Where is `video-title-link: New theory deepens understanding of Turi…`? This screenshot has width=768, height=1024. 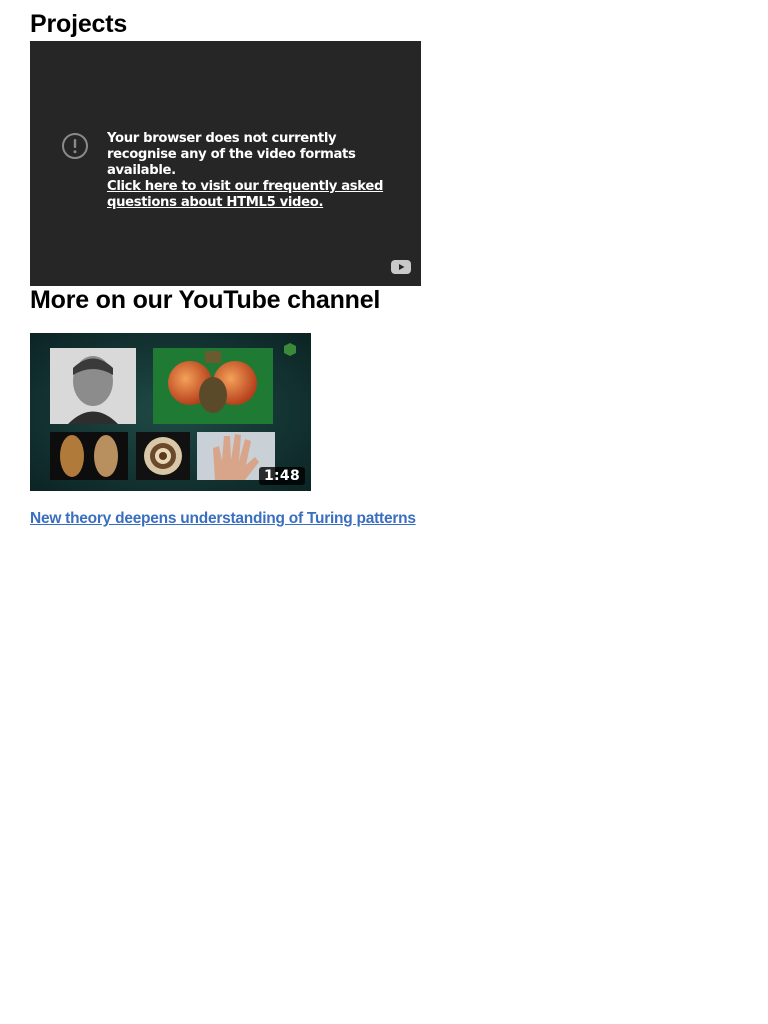
video-title-link: New theory deepens understanding of Turi… is located at coordinates (223, 519).